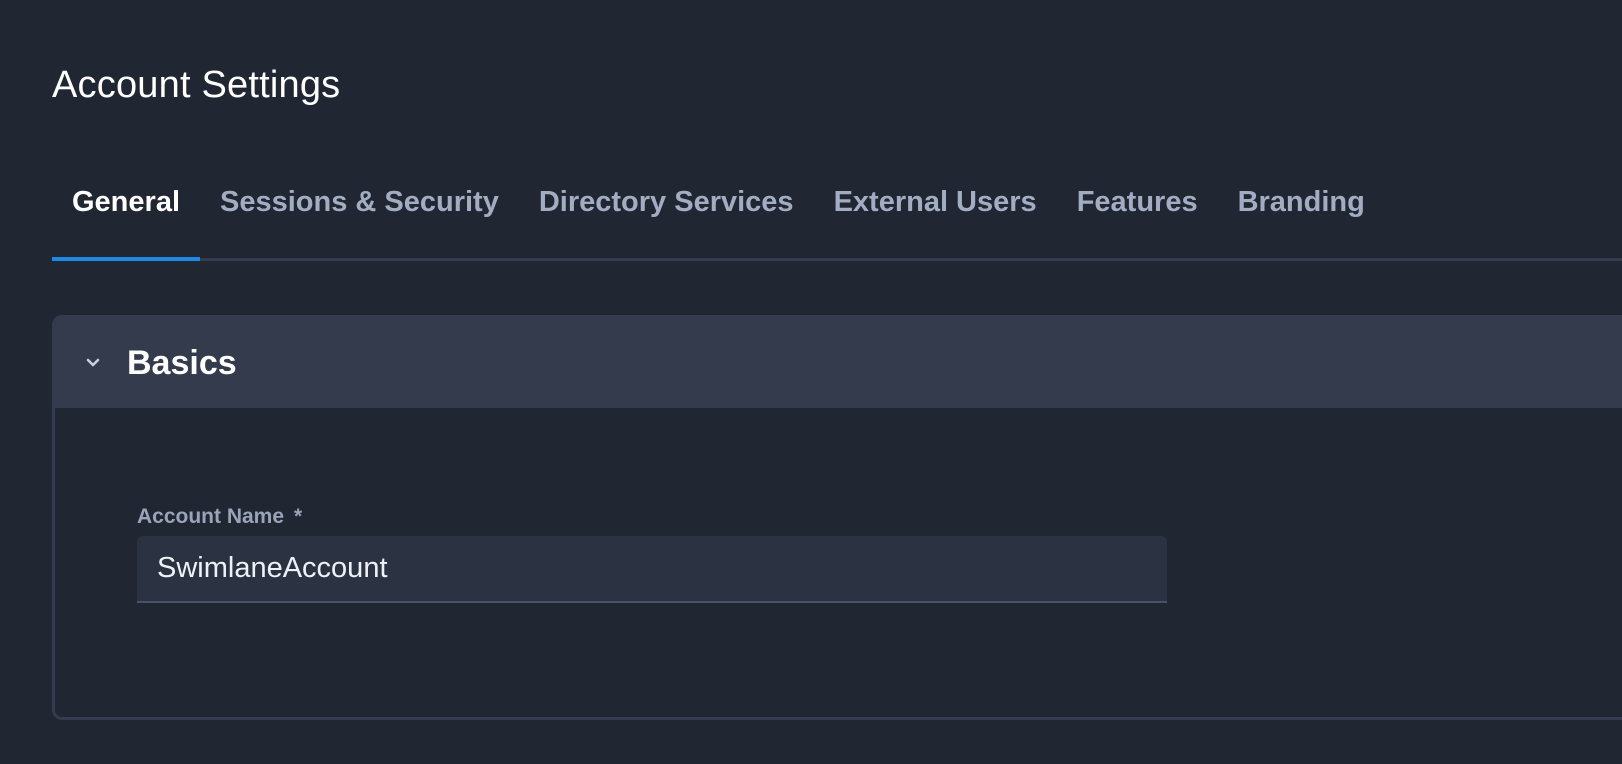 The image size is (1622, 764). I want to click on tab-general: General, so click(126, 216).